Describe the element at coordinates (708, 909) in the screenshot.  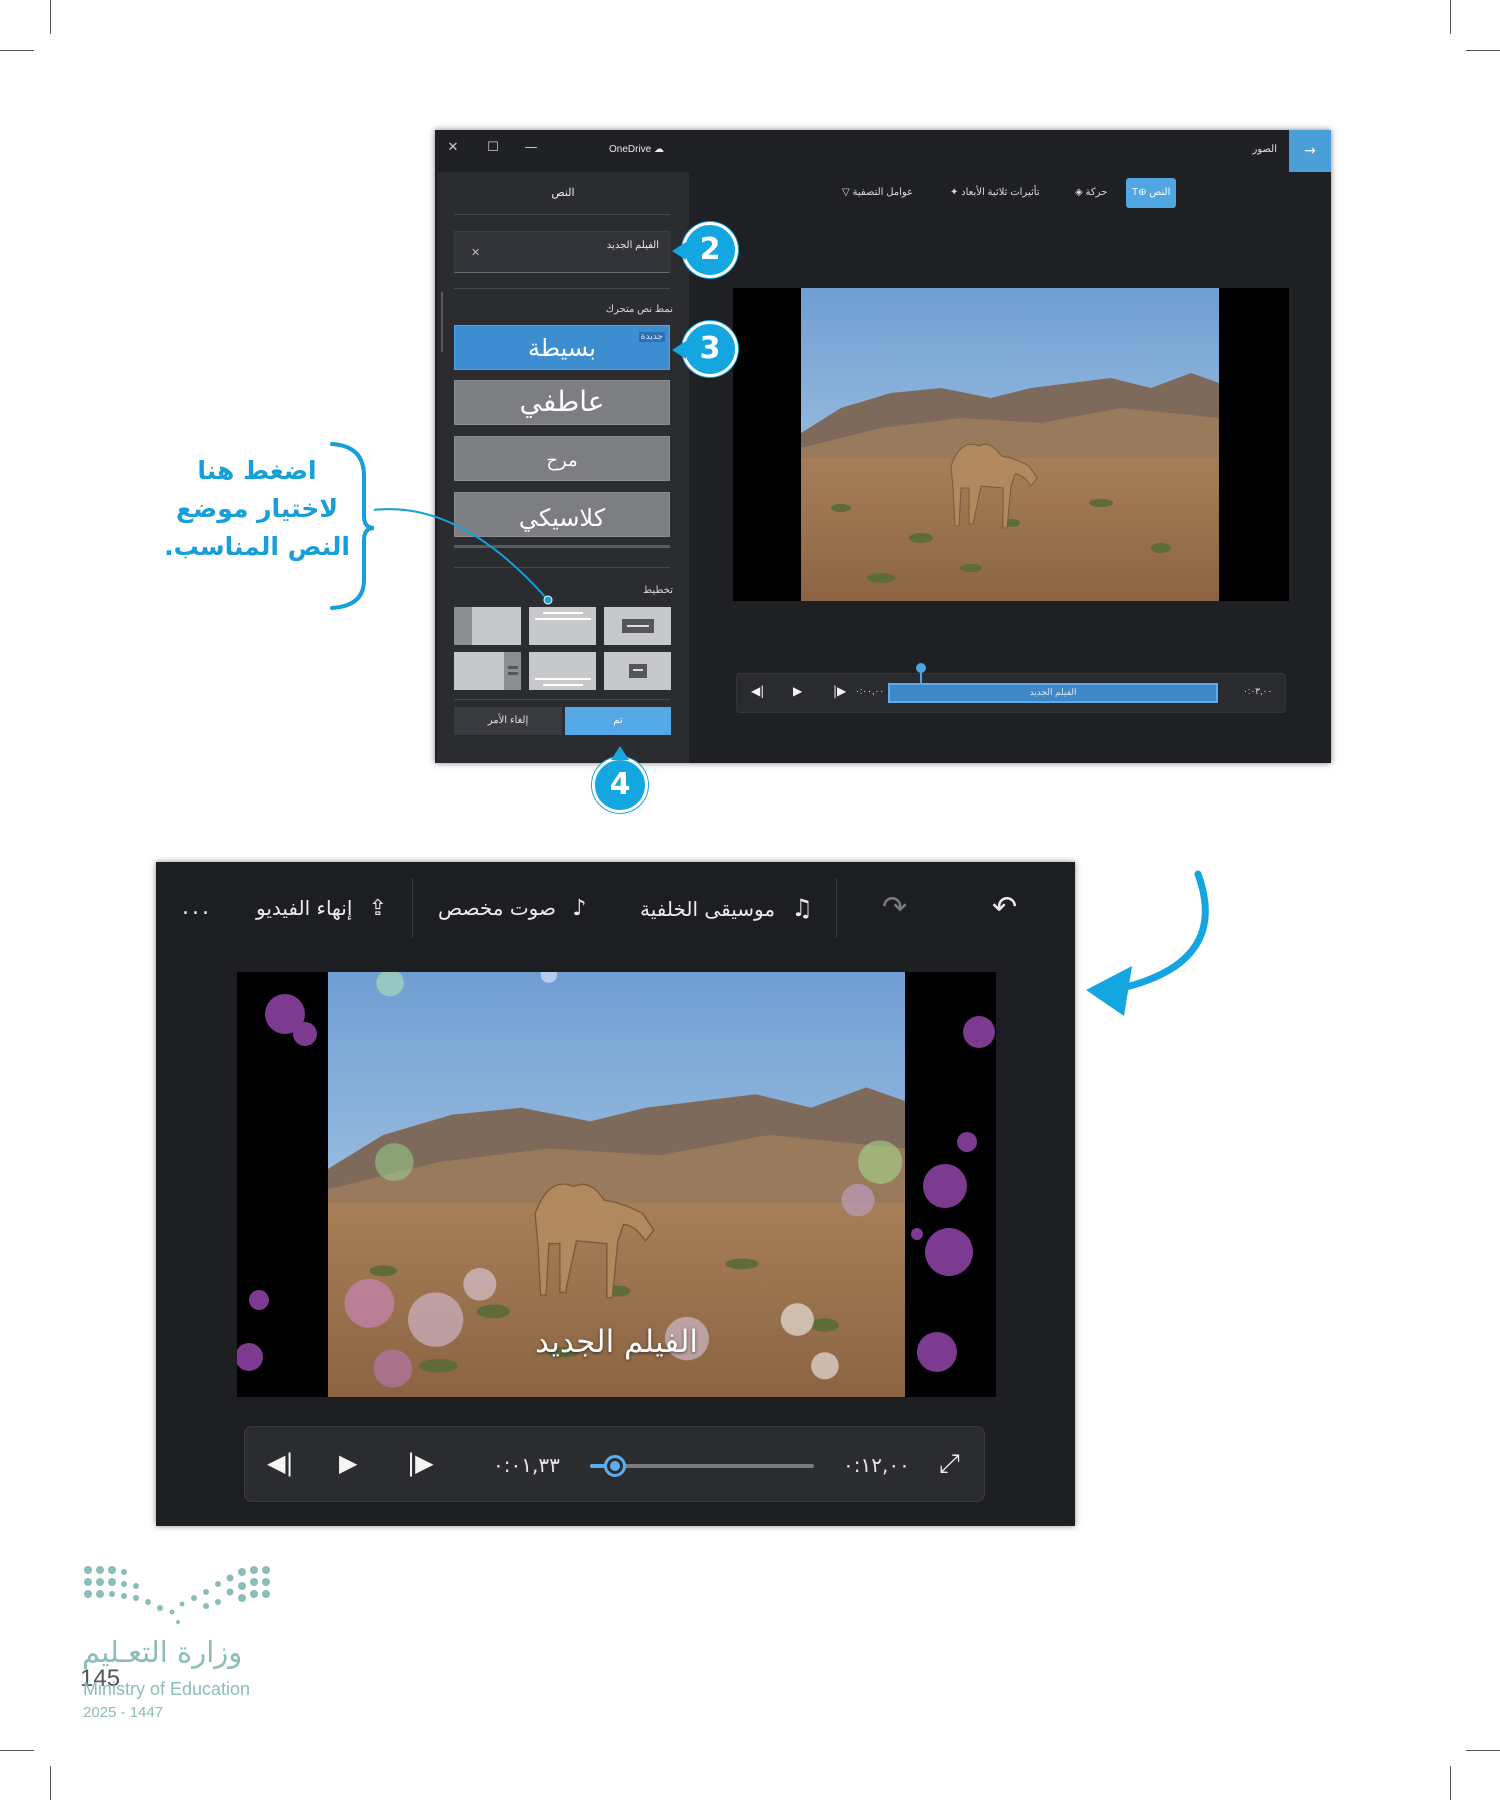
I see `background-music-label: موسيقى الخلفية` at that location.